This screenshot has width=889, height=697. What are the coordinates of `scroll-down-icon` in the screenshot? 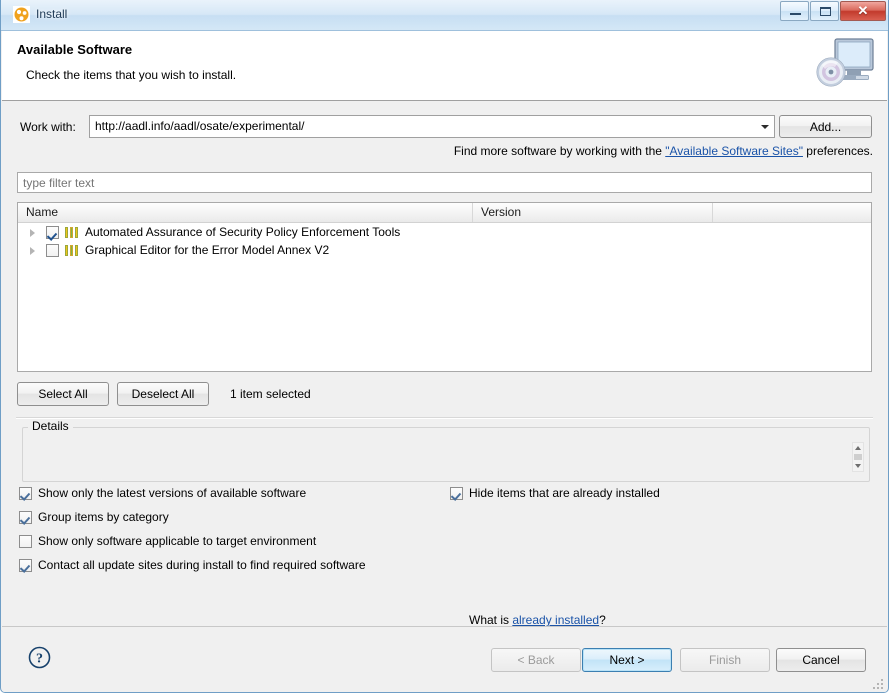 It's located at (858, 466).